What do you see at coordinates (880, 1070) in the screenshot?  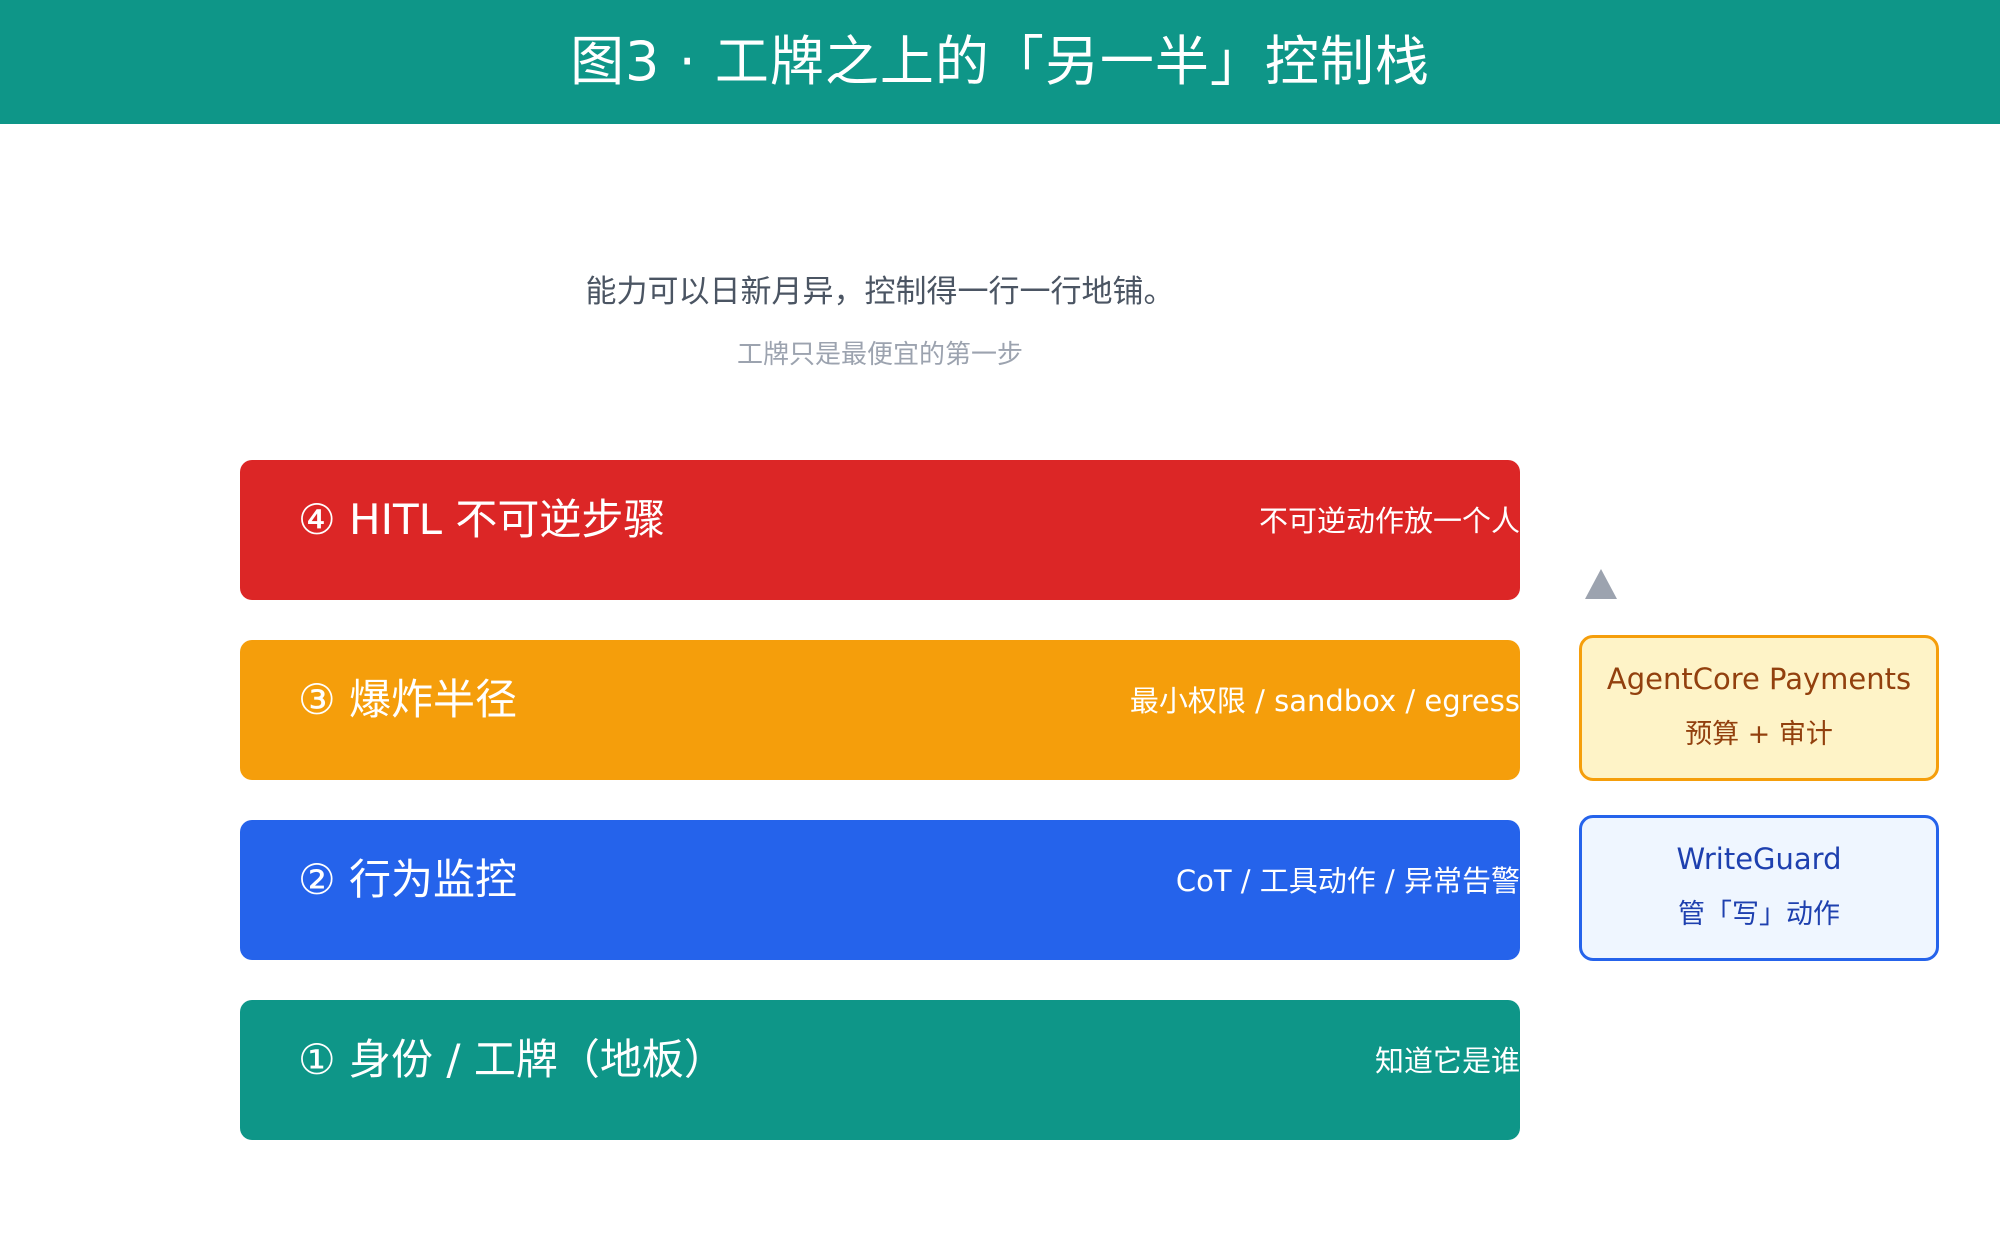 I see `layer-identity: ① 身份 / 工牌（地板） 知道它是谁` at bounding box center [880, 1070].